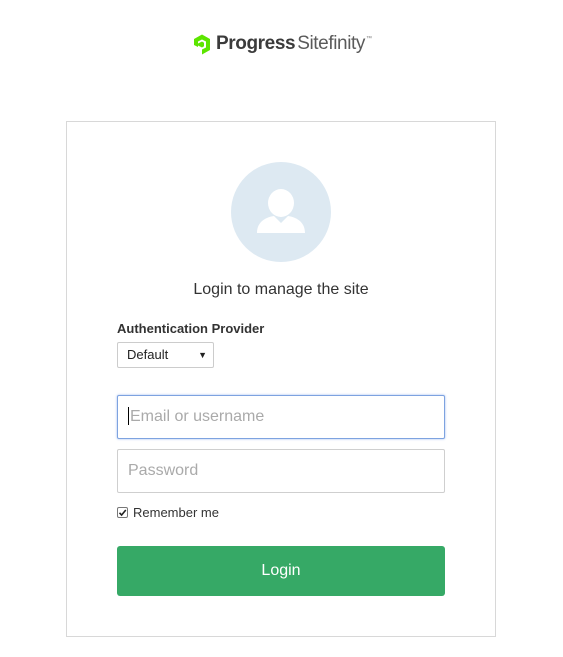 Image resolution: width=563 pixels, height=657 pixels. Describe the element at coordinates (128, 415) in the screenshot. I see `text-cursor` at that location.